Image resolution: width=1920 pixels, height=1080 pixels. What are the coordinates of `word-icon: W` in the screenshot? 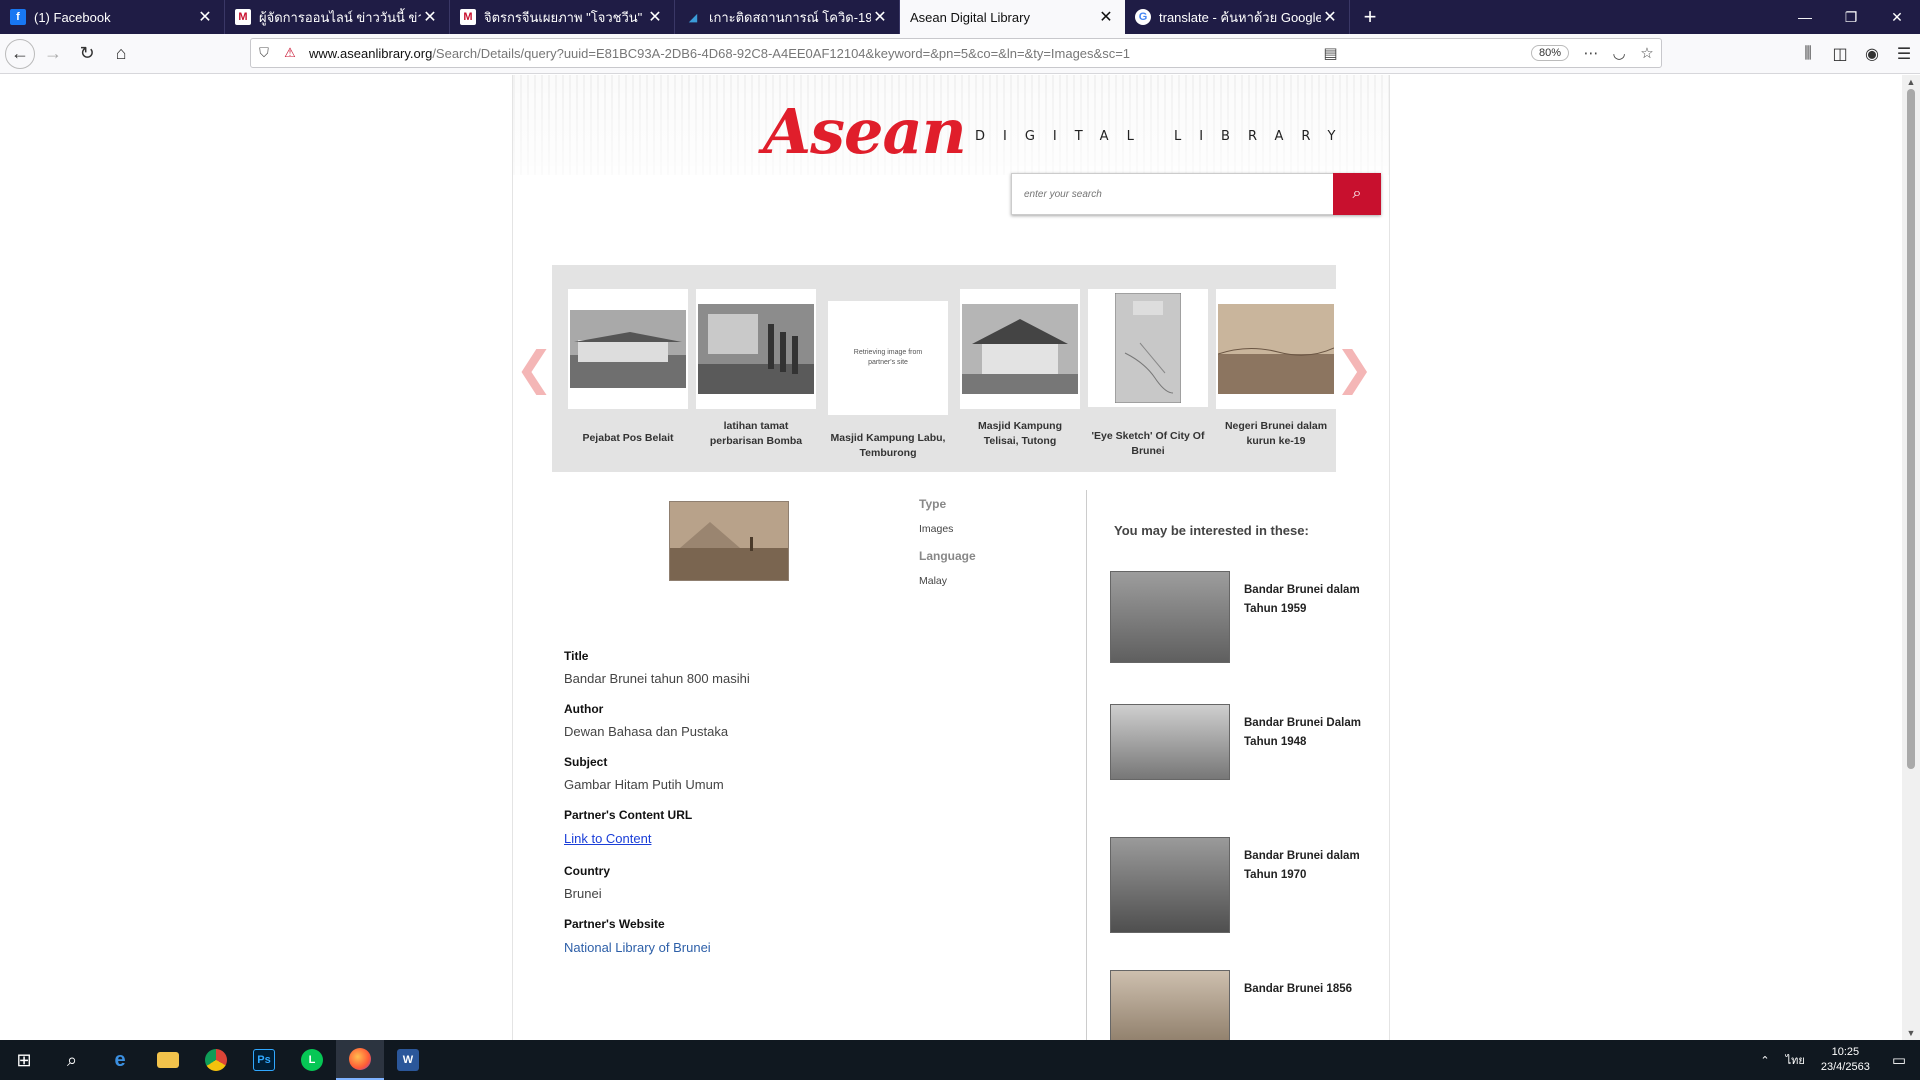 It's located at (408, 1060).